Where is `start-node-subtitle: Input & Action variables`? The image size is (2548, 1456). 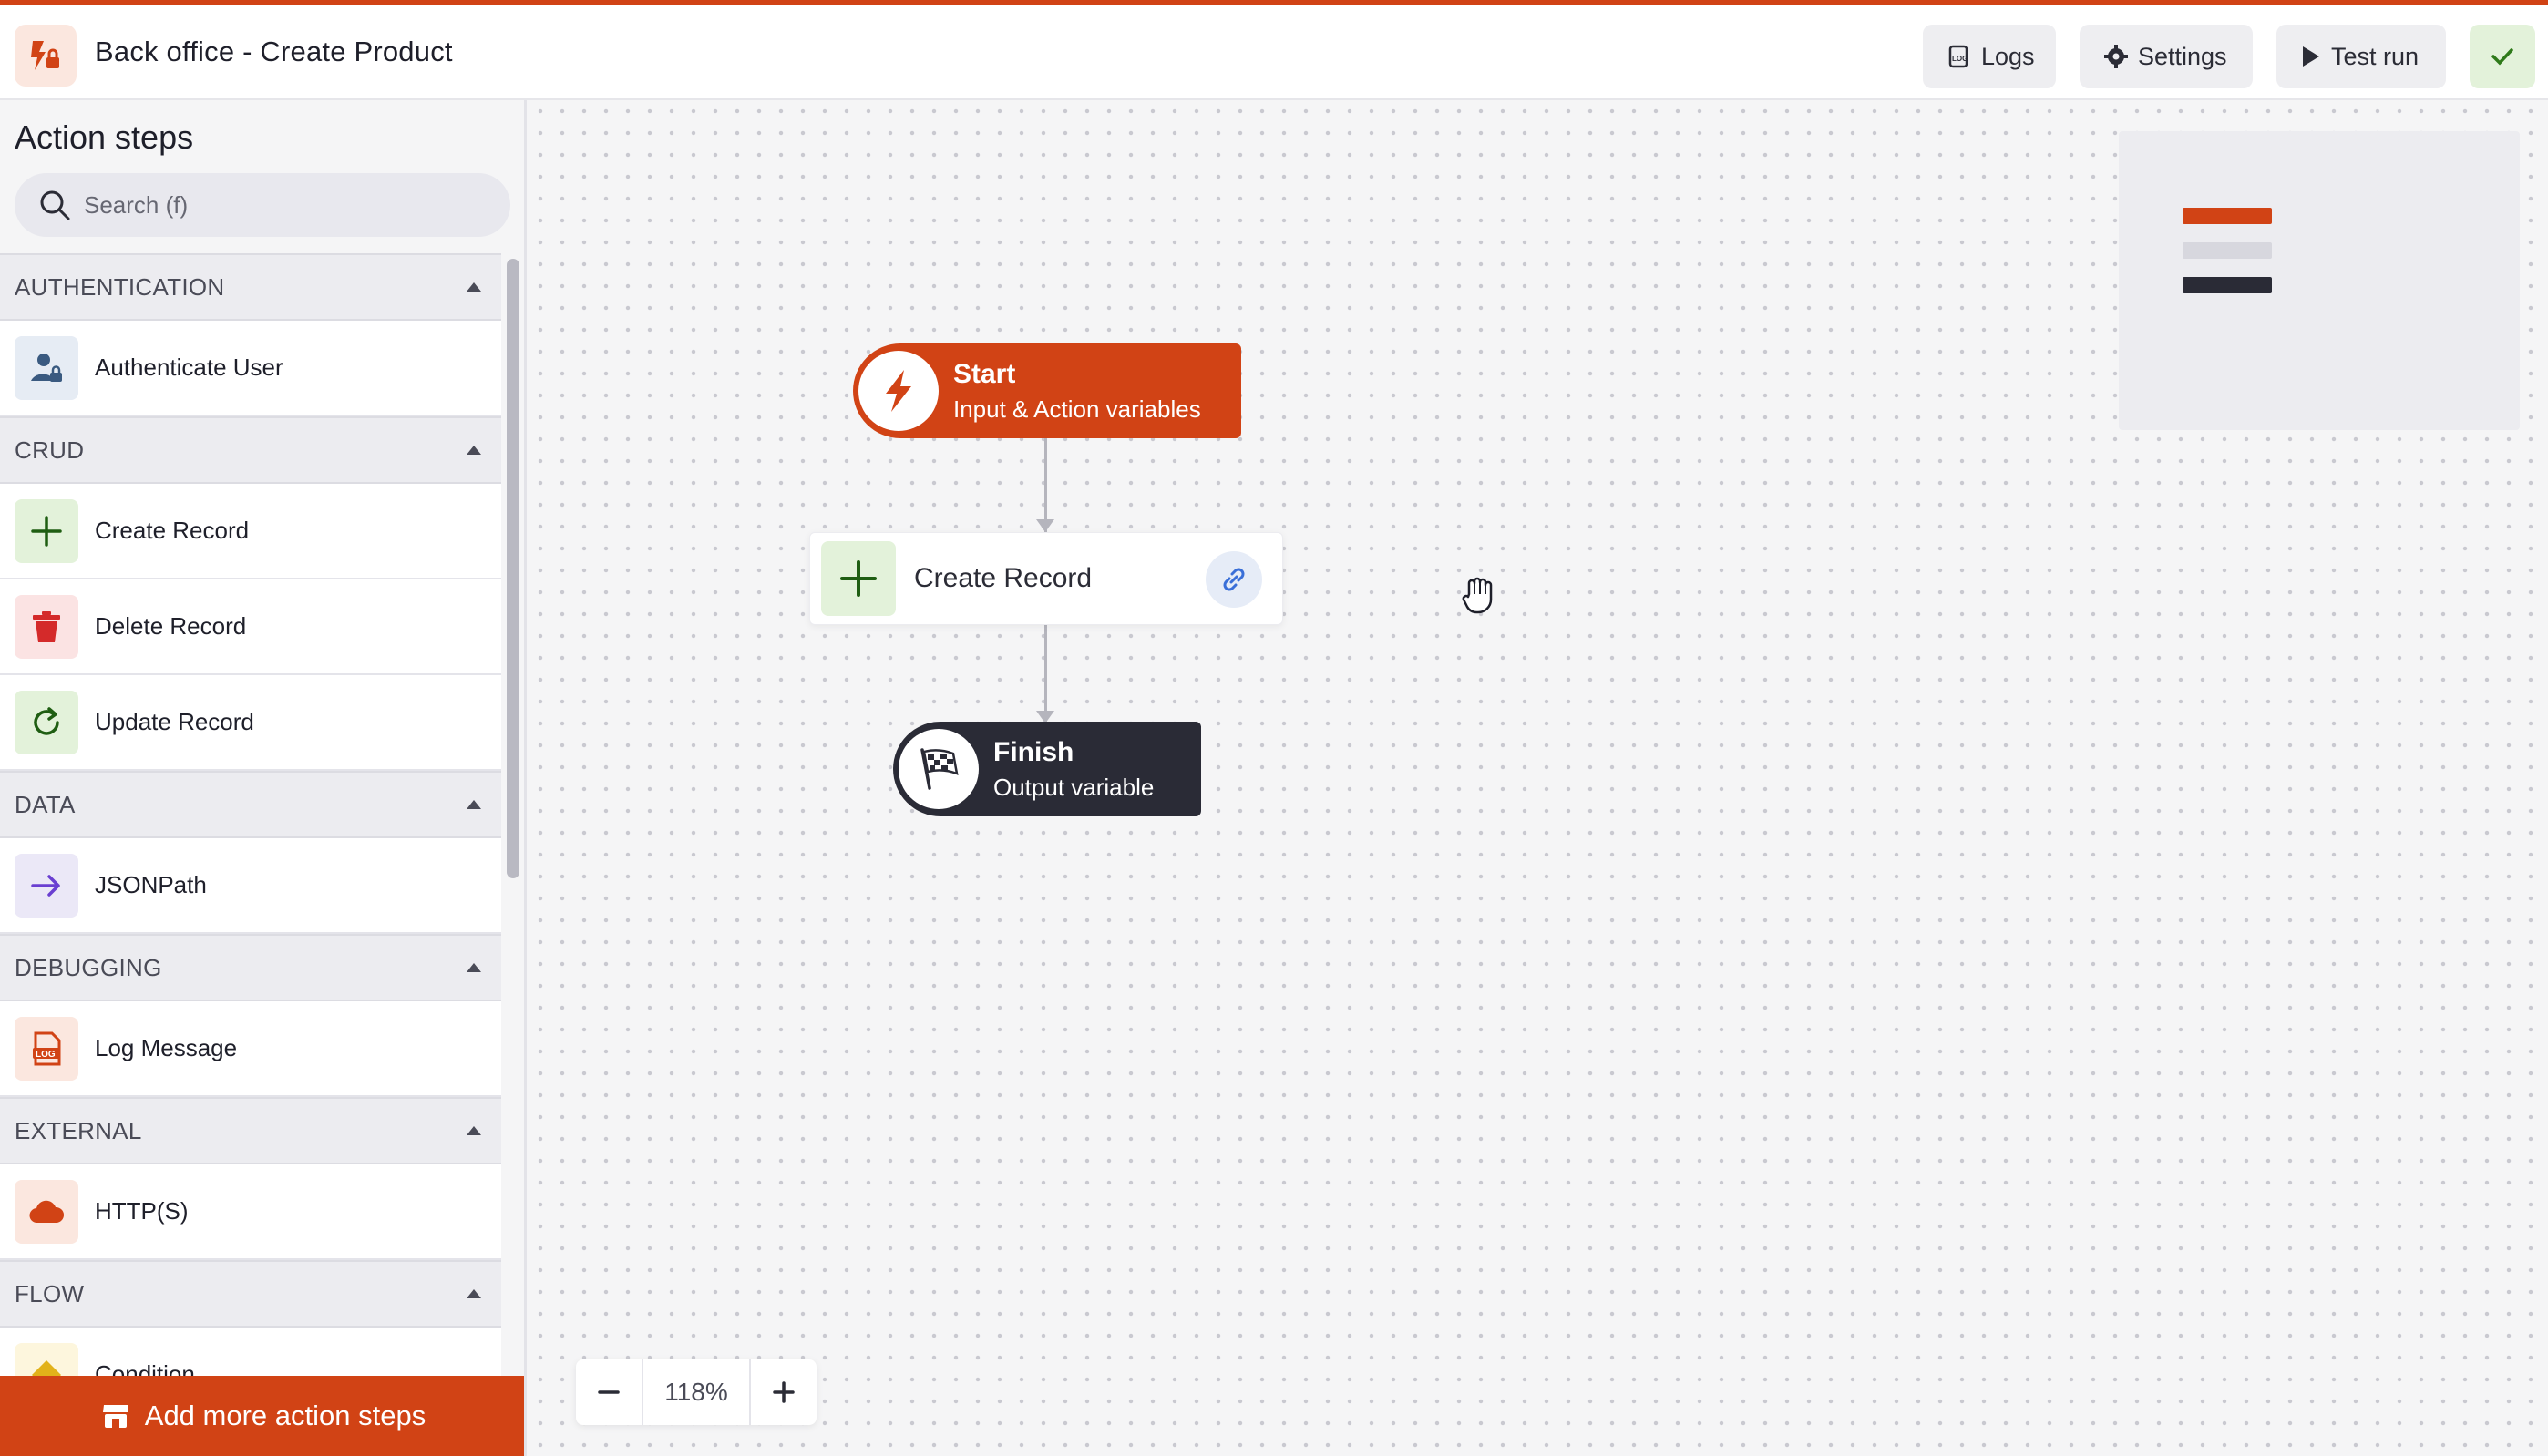 start-node-subtitle: Input & Action variables is located at coordinates (1077, 409).